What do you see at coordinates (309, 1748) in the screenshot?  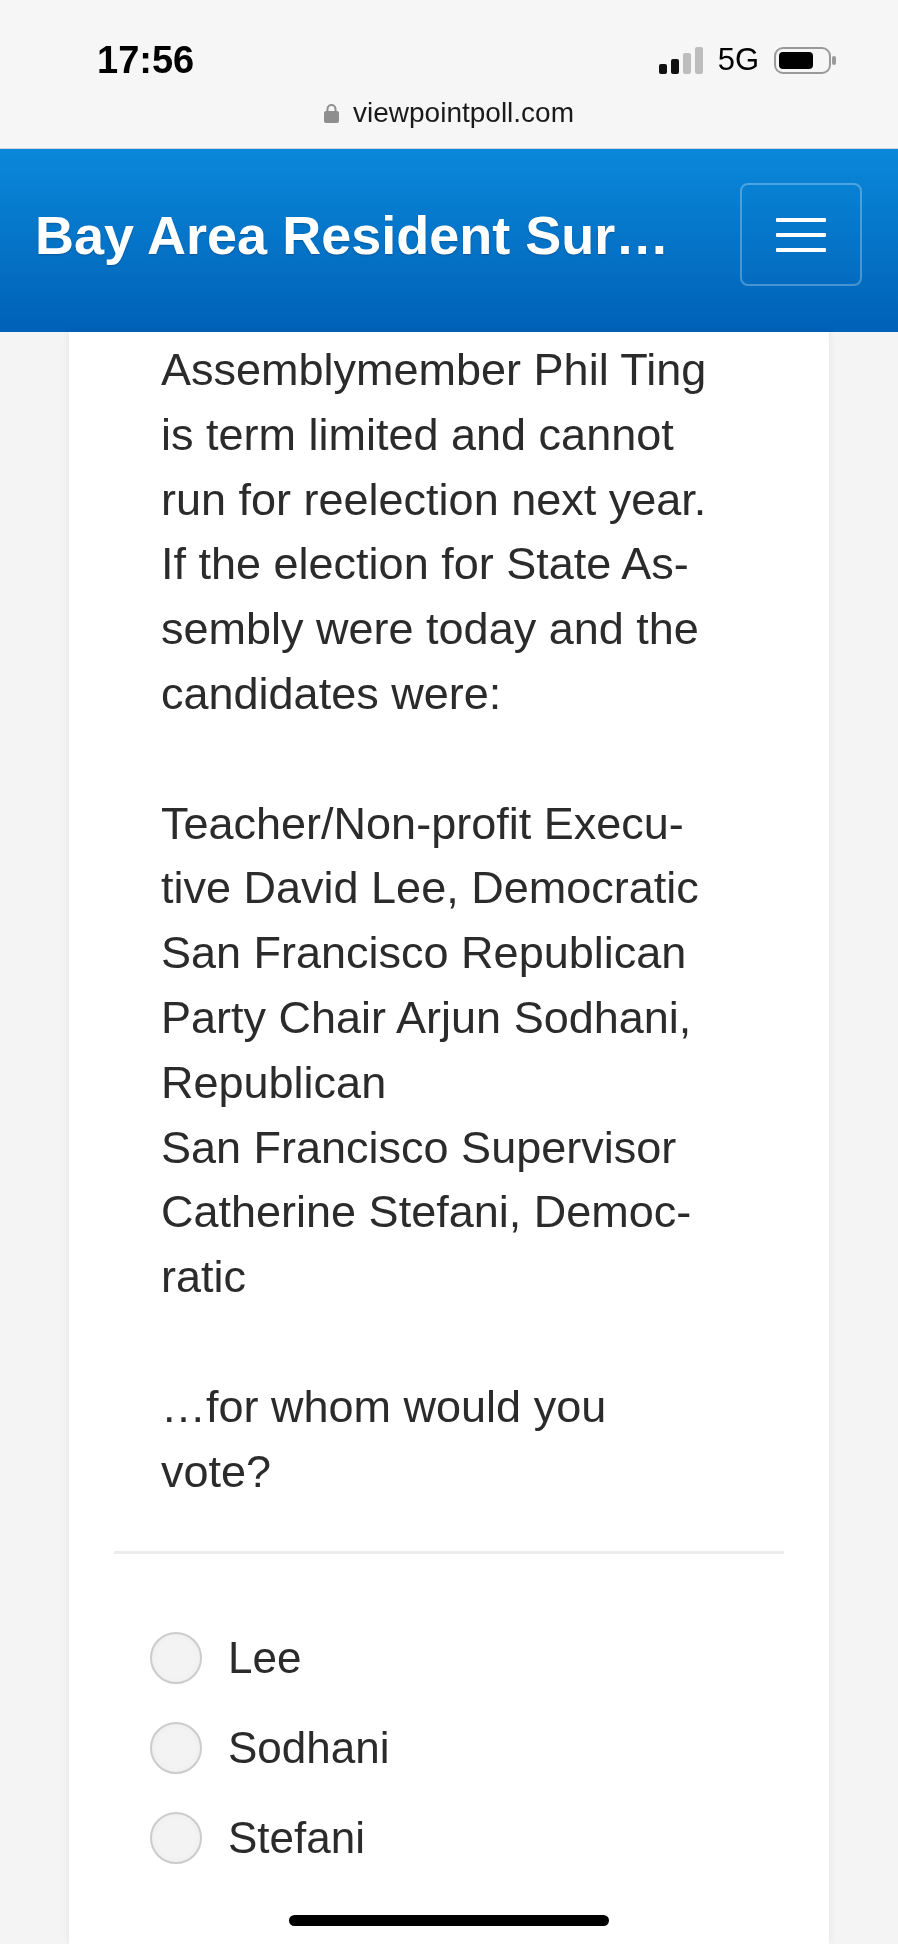 I see `option-label: Sodhani` at bounding box center [309, 1748].